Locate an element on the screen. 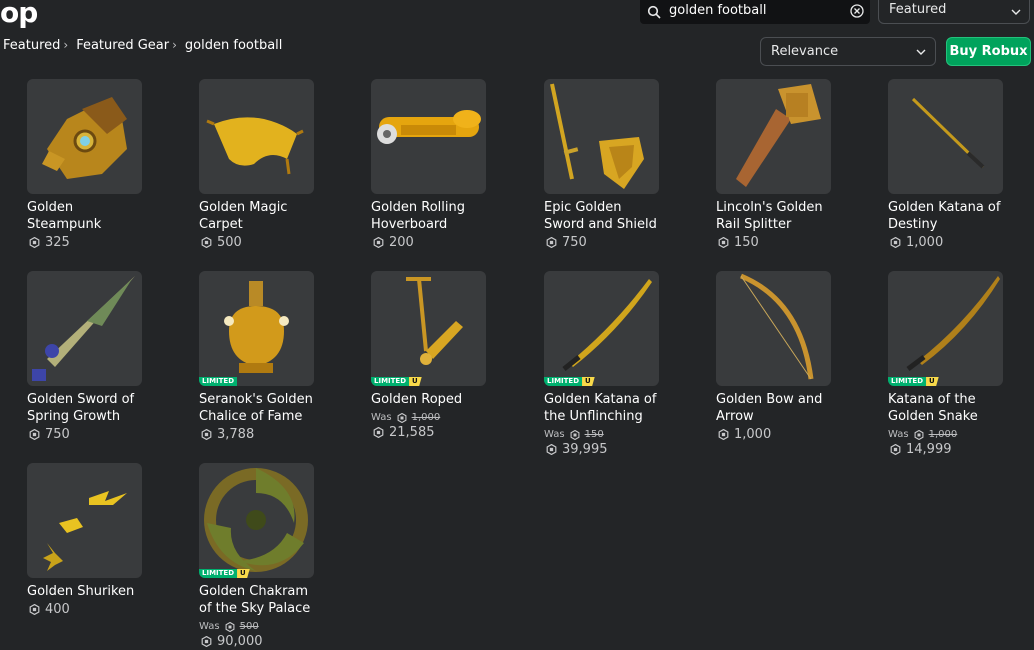 The image size is (1034, 650). sword-icon is located at coordinates (83, 328).